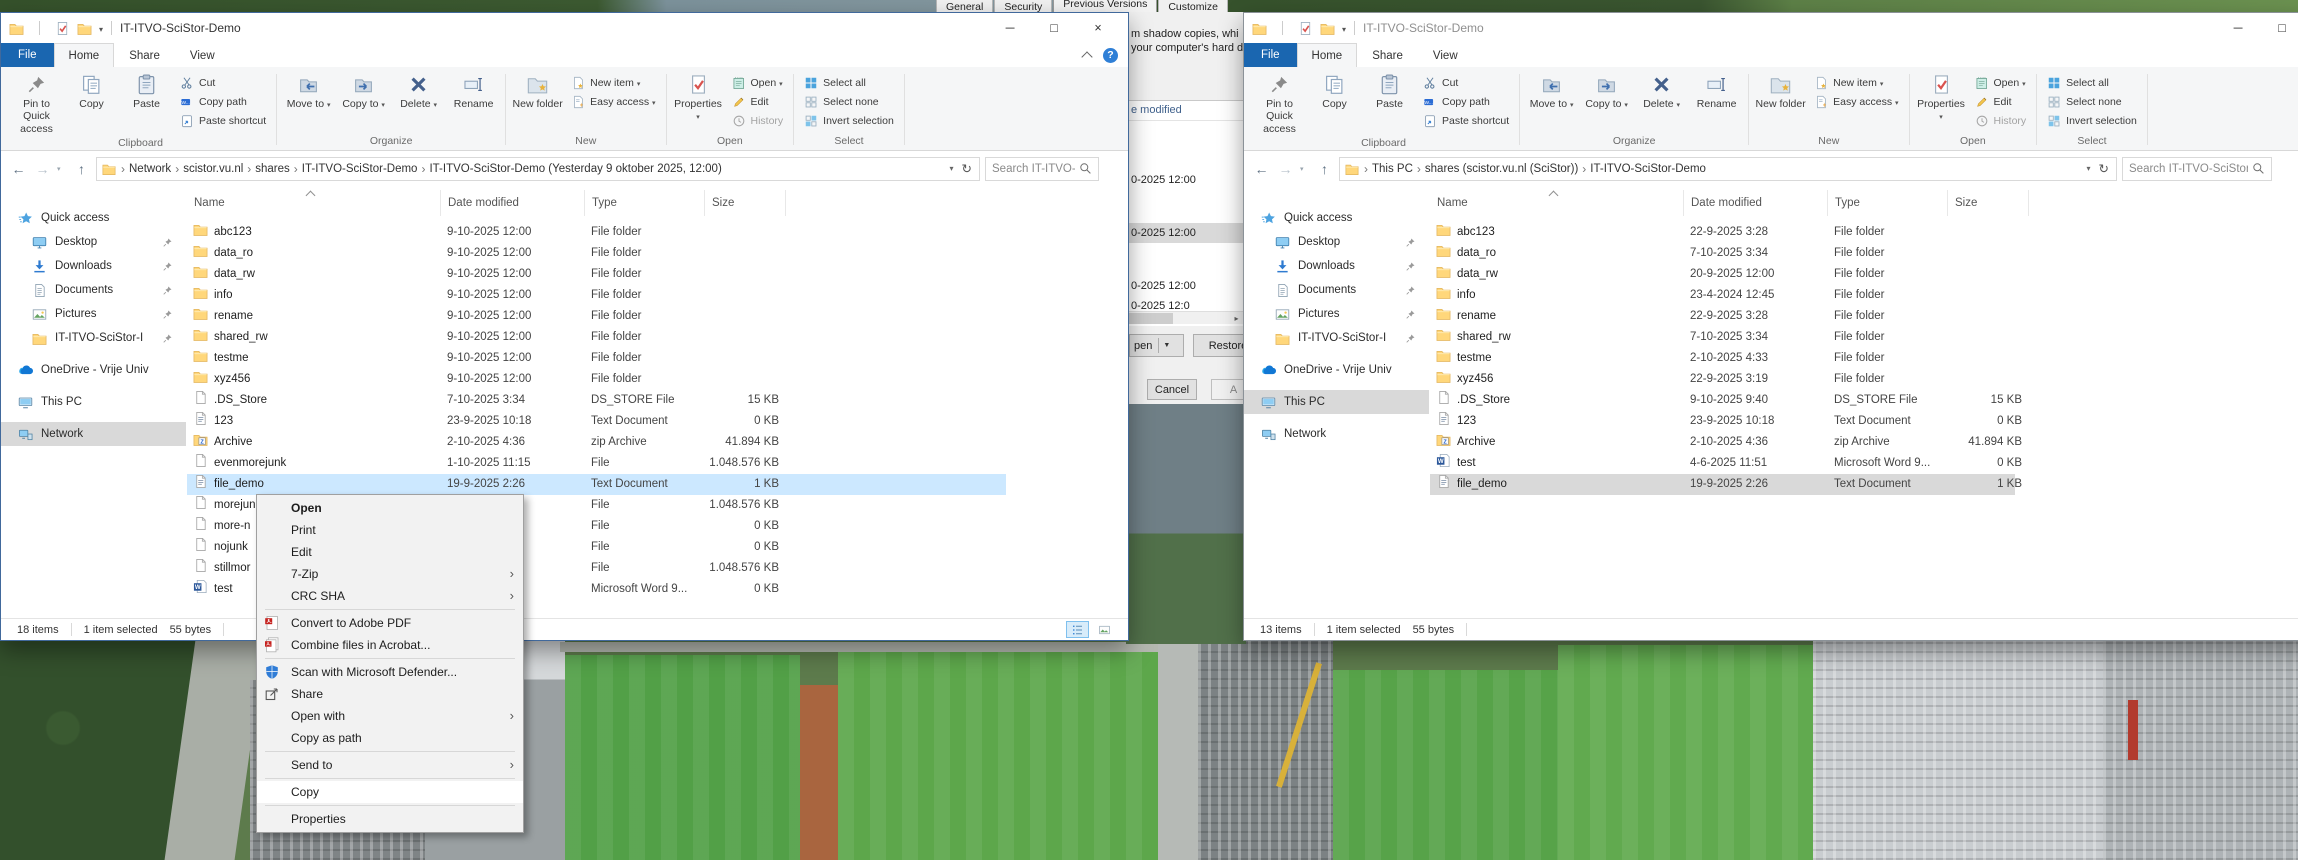 The image size is (2298, 860). What do you see at coordinates (1077, 629) in the screenshot?
I see `details-view-button` at bounding box center [1077, 629].